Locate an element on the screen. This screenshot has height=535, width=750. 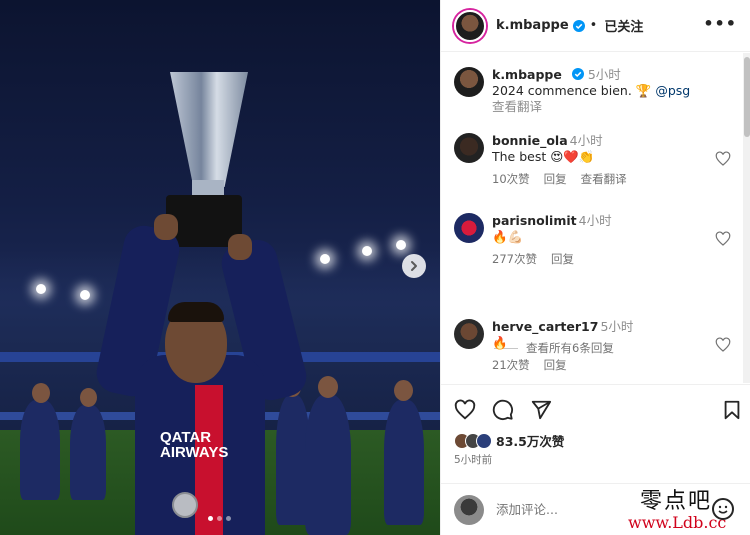
current-user-avatar is located at coordinates (469, 509).